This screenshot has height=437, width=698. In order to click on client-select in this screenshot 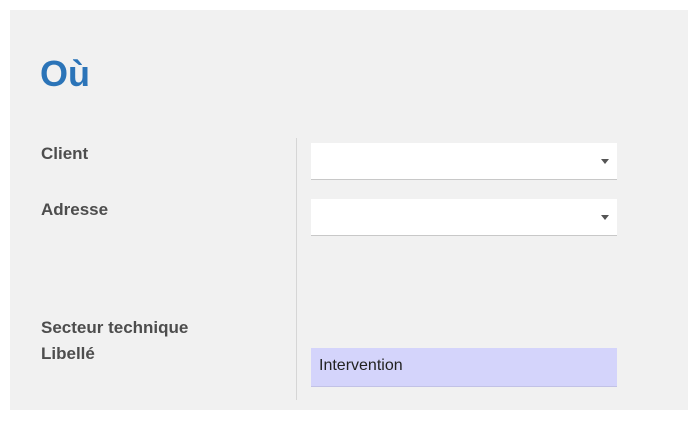, I will do `click(464, 161)`.